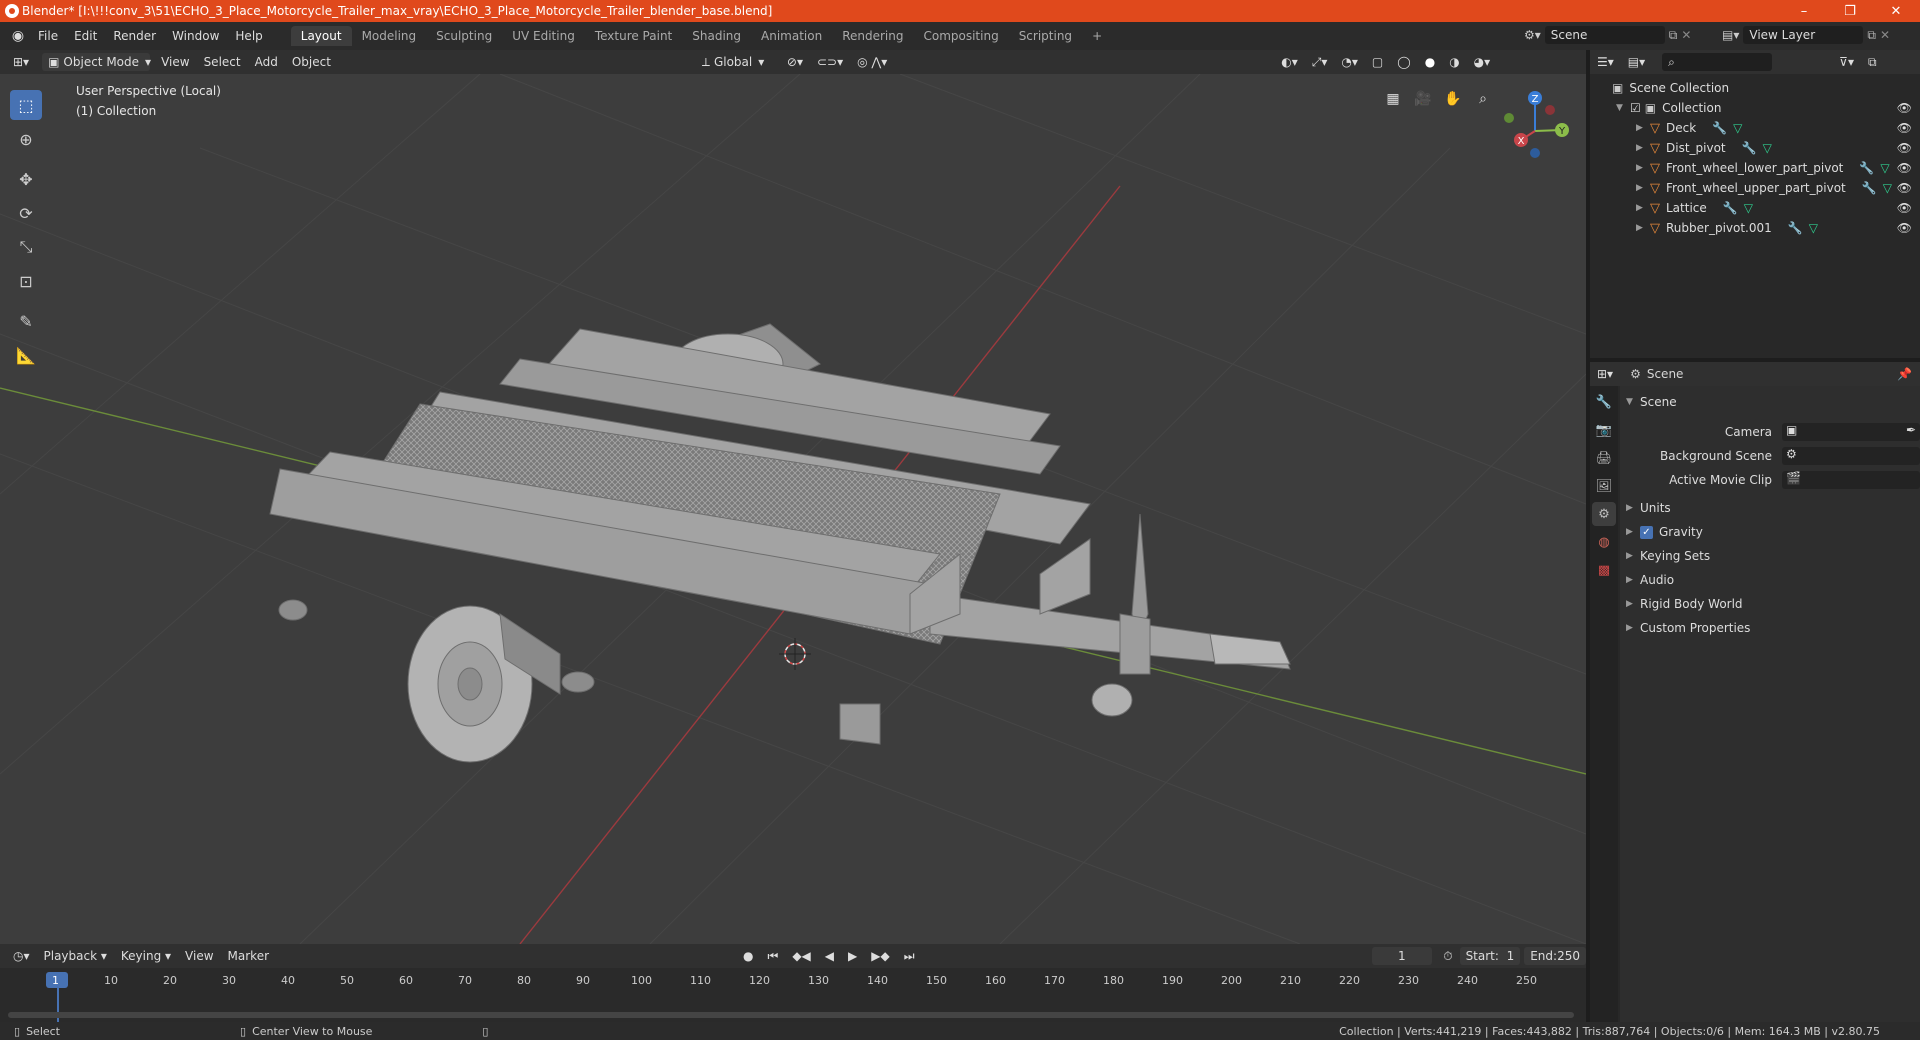  I want to click on close-button: ✕, so click(1896, 11).